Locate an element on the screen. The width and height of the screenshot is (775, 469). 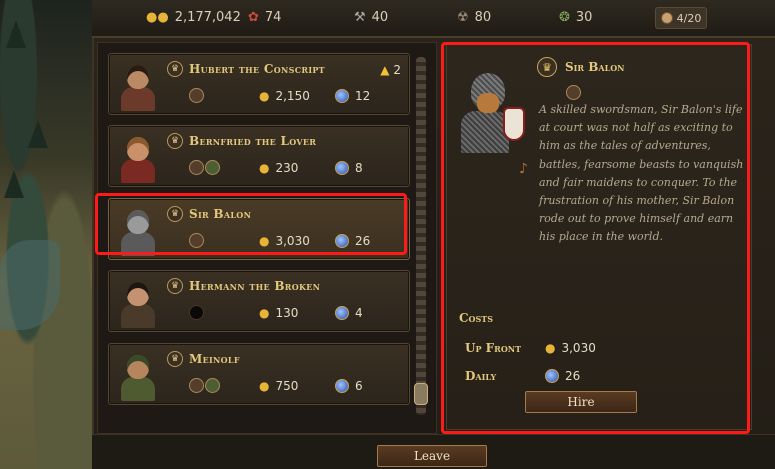
costs-heading: Costs is located at coordinates (476, 318).